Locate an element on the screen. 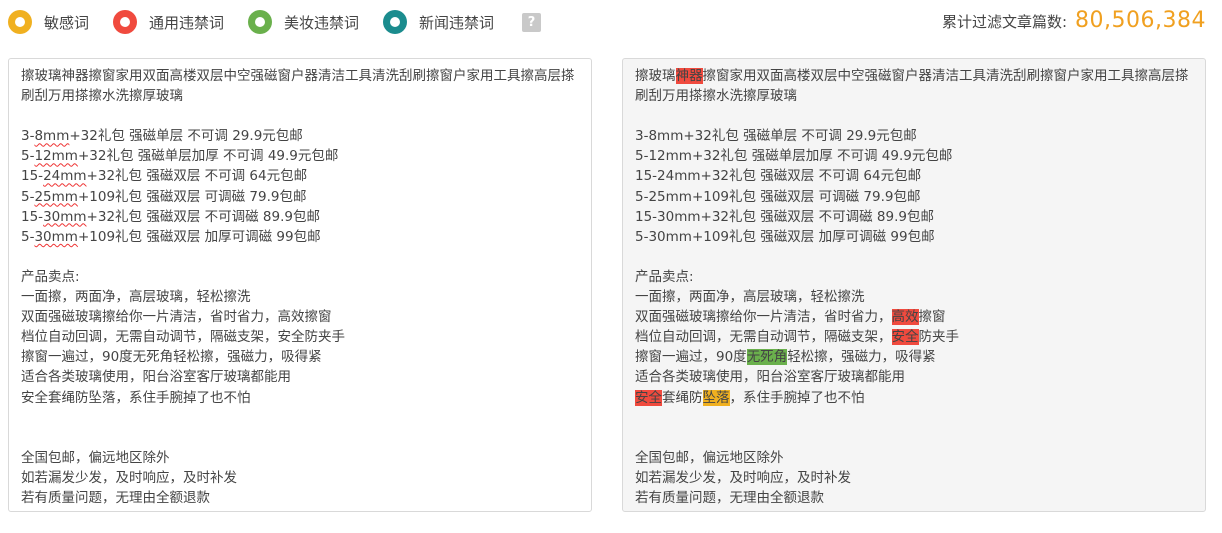 The height and width of the screenshot is (533, 1222). result-line: 全国包邮，偏远地区除外 is located at coordinates (709, 457).